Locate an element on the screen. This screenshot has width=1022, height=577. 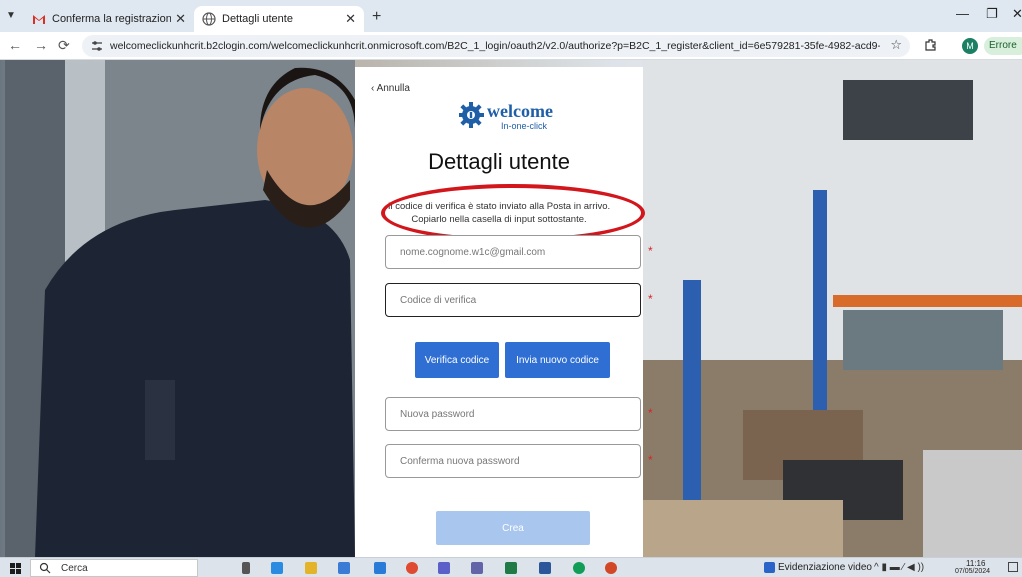
tab-user-details: Dettagli utente ✕ is located at coordinates (279, 19).